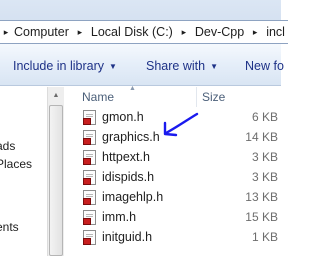  Describe the element at coordinates (127, 237) in the screenshot. I see `file-name: initguid.h` at that location.